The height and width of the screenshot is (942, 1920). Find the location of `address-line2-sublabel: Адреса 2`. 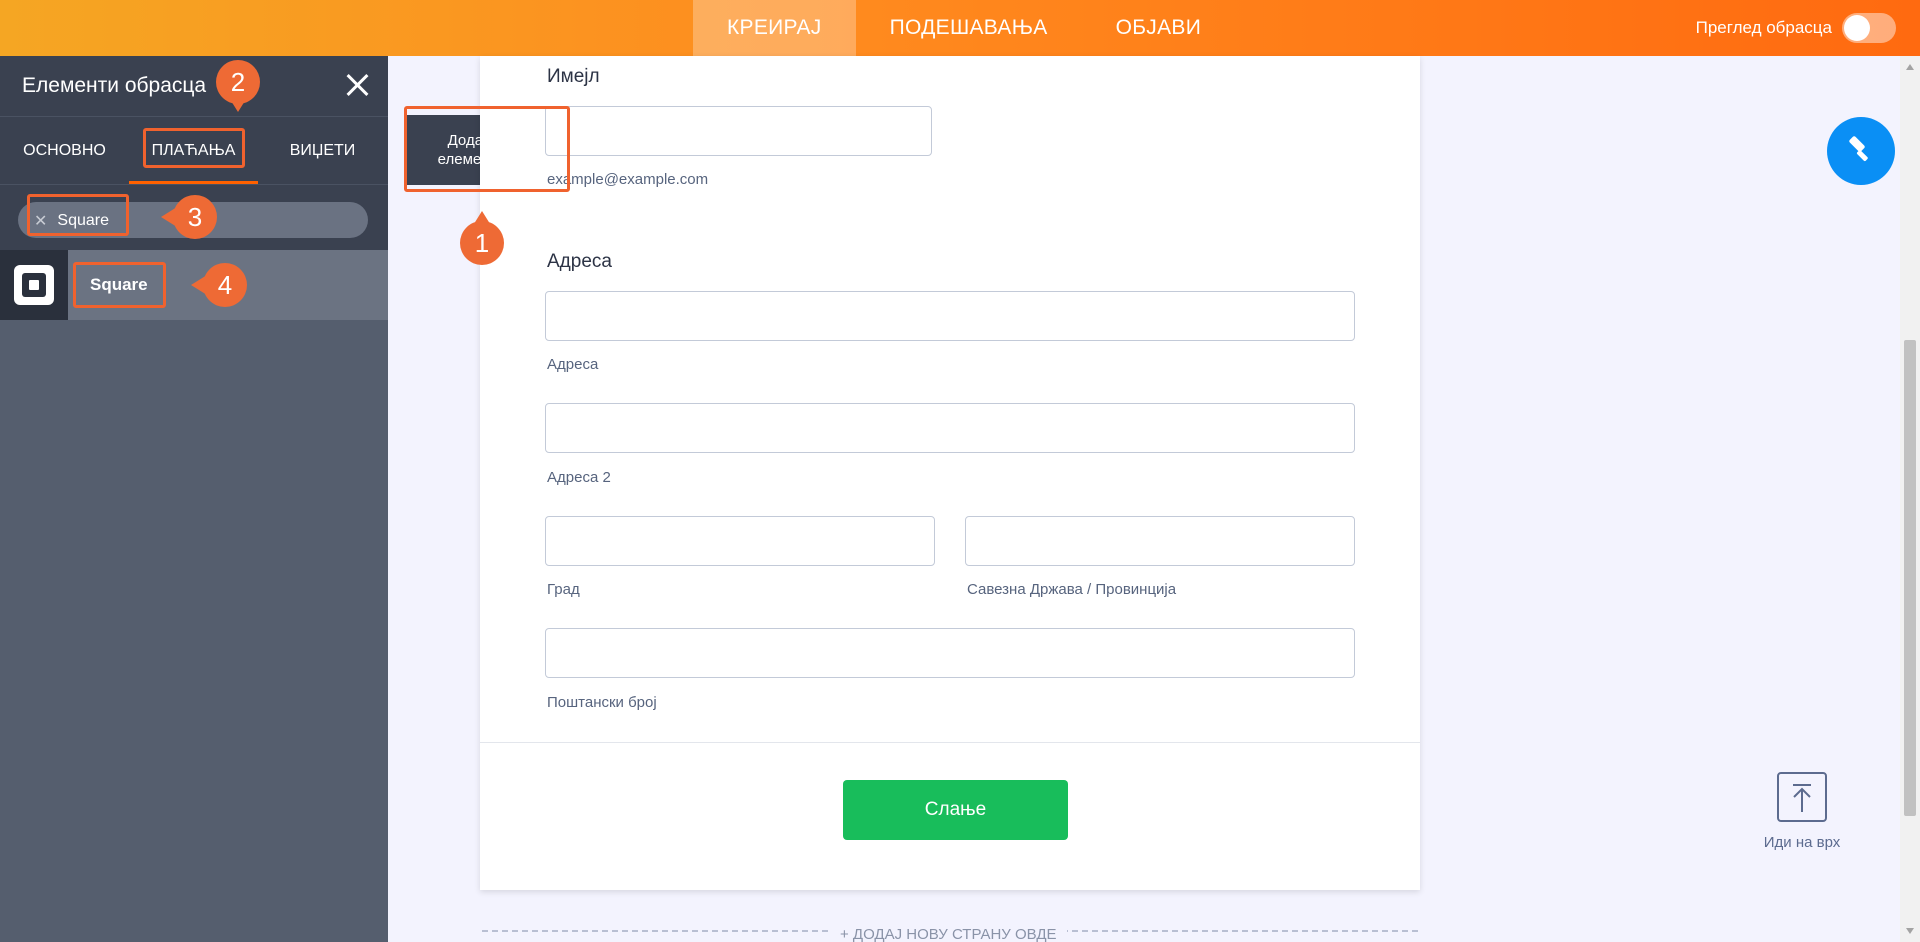

address-line2-sublabel: Адреса 2 is located at coordinates (579, 477).